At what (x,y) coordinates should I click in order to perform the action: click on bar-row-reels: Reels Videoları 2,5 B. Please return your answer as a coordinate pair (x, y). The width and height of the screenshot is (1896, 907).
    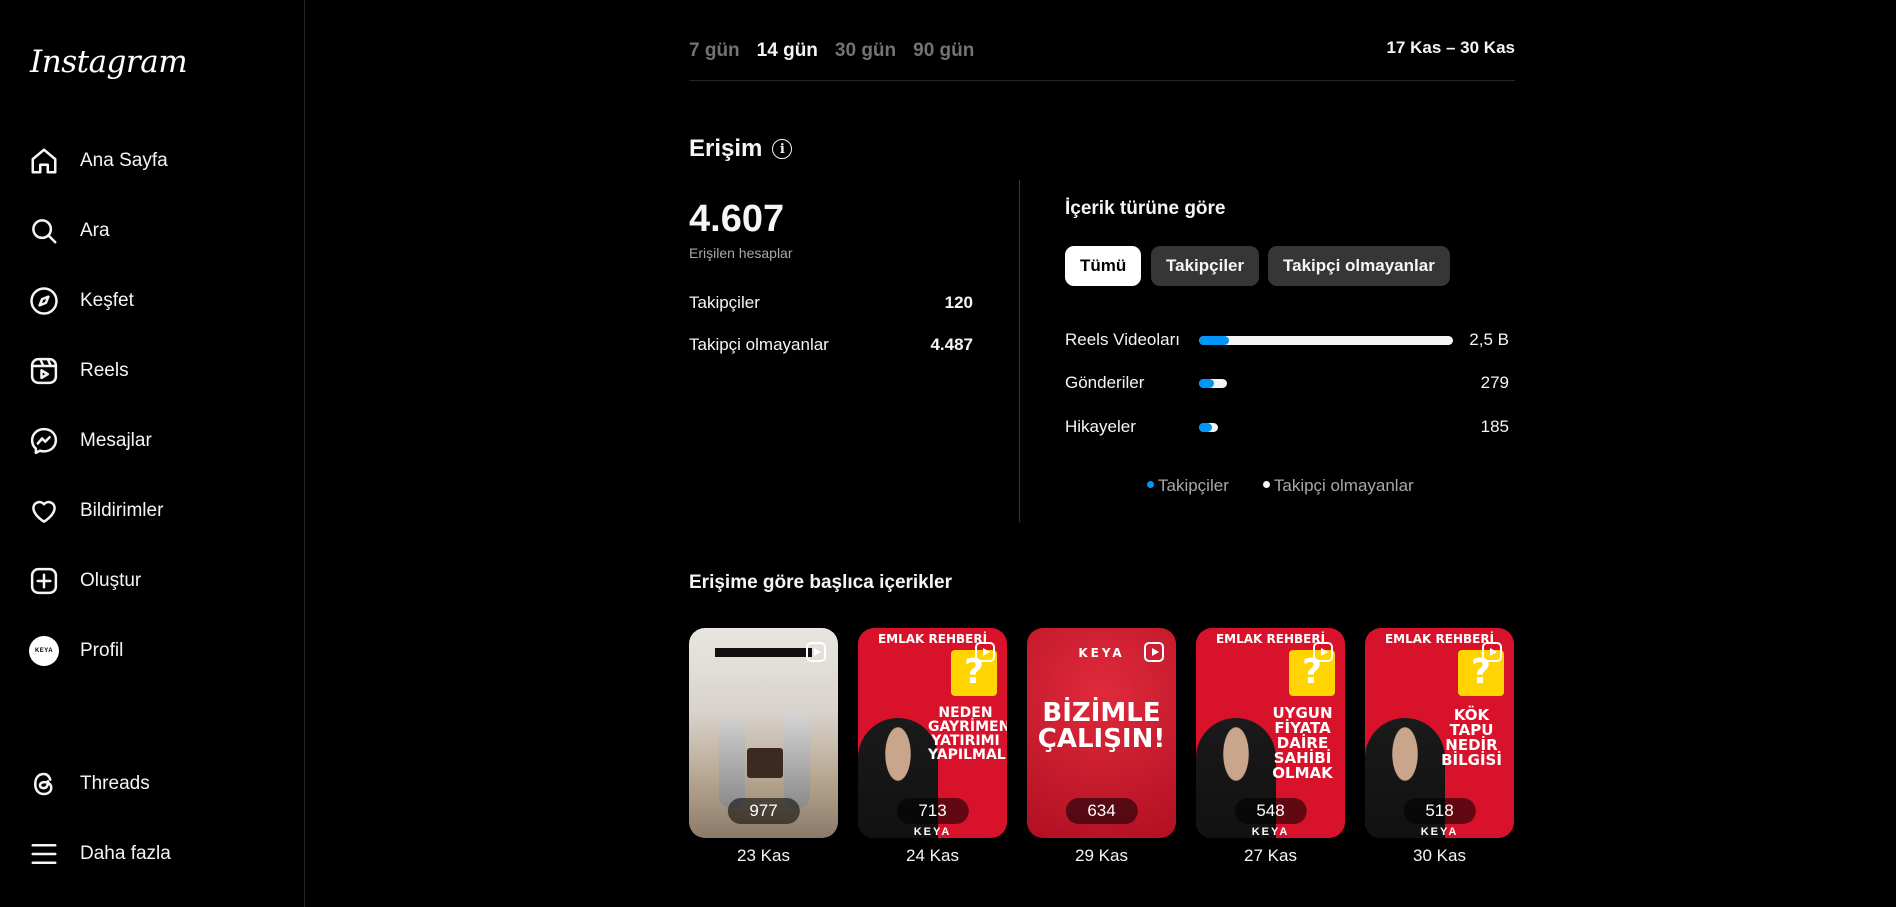
    Looking at the image, I should click on (1287, 340).